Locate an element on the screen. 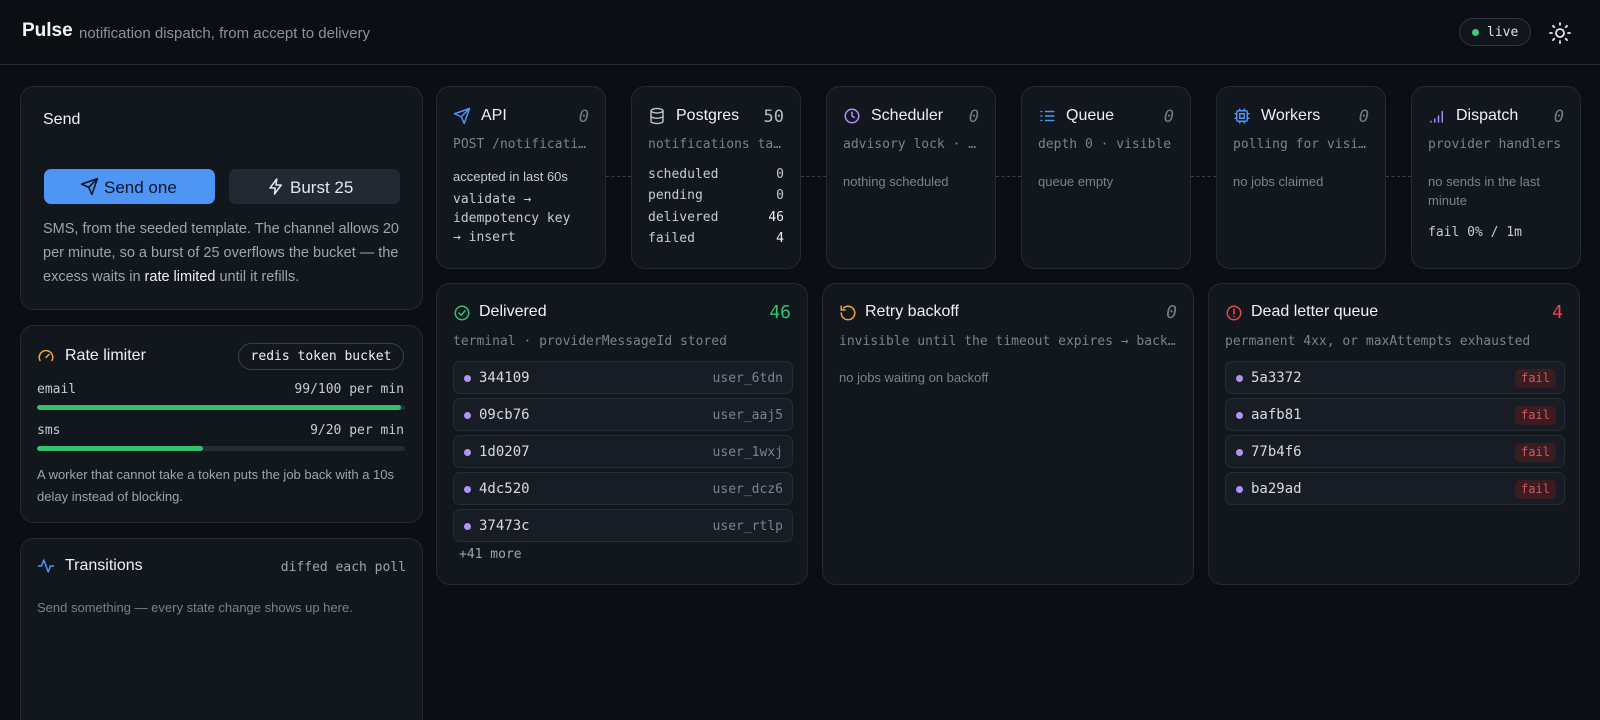  list-item: 5a3372 fail is located at coordinates (1395, 377).